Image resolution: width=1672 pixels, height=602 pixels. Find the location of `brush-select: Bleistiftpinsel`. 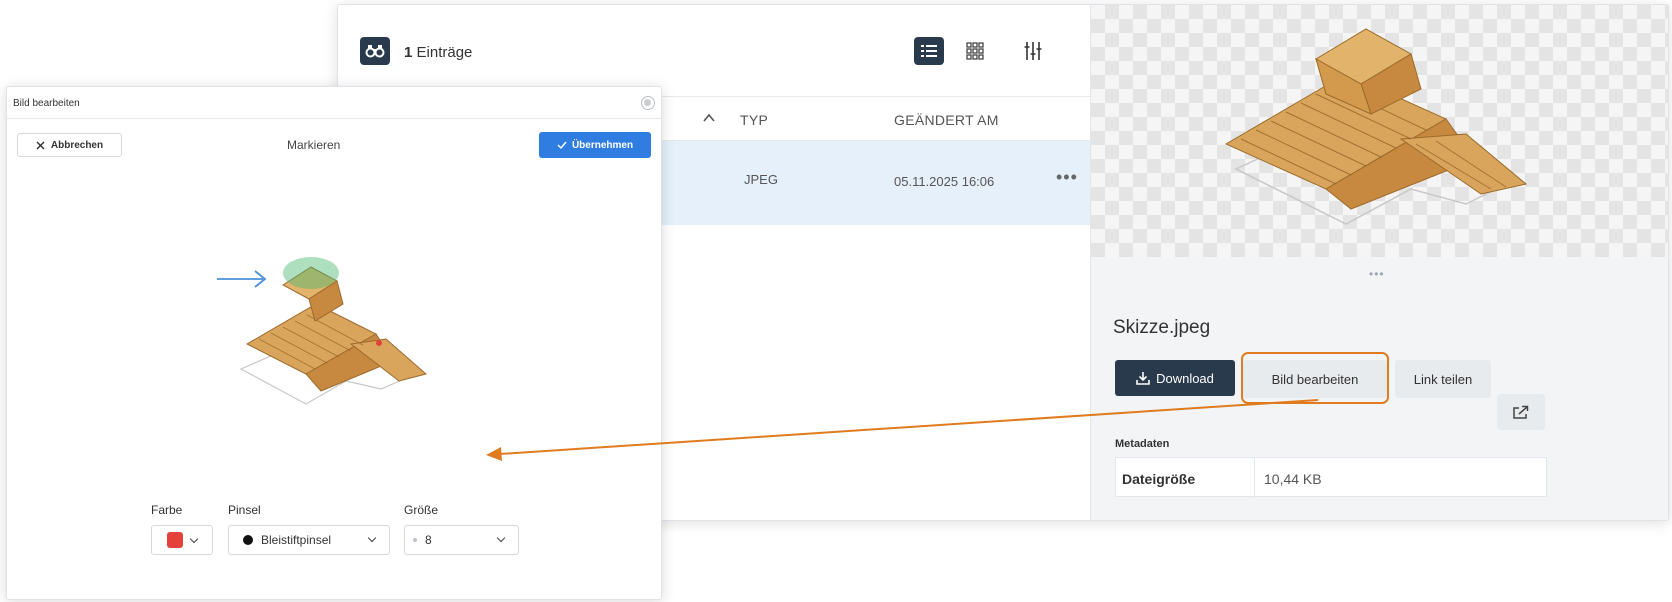

brush-select: Bleistiftpinsel is located at coordinates (309, 540).